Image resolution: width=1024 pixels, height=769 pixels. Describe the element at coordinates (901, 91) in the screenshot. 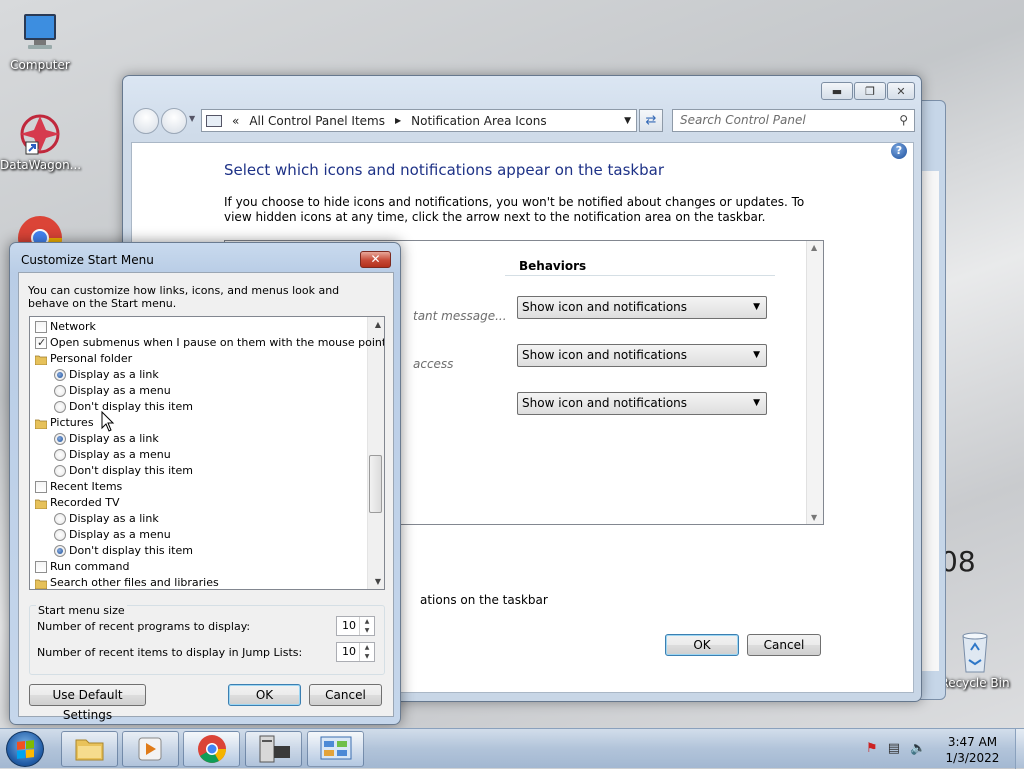

I see `close-button: ✕` at that location.